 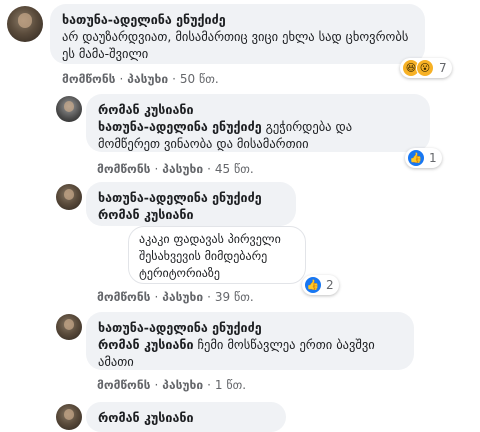 What do you see at coordinates (286, 344) in the screenshot?
I see `comment-text-part: ჩემი მოსწავლეა ერთი ბავშვი` at bounding box center [286, 344].